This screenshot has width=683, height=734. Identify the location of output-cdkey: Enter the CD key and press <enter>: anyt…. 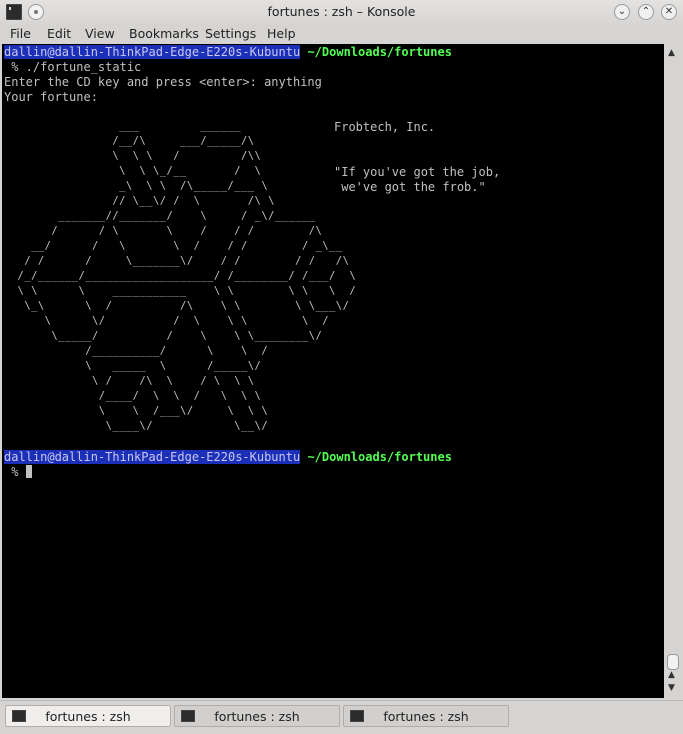
(163, 82).